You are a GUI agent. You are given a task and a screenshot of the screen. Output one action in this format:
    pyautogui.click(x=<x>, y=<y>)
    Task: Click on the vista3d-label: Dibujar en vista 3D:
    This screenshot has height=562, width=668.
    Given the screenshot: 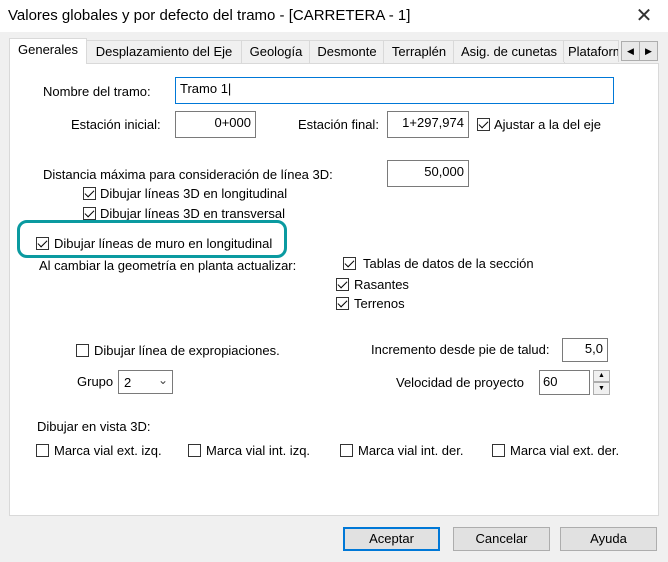 What is the action you would take?
    pyautogui.click(x=94, y=426)
    